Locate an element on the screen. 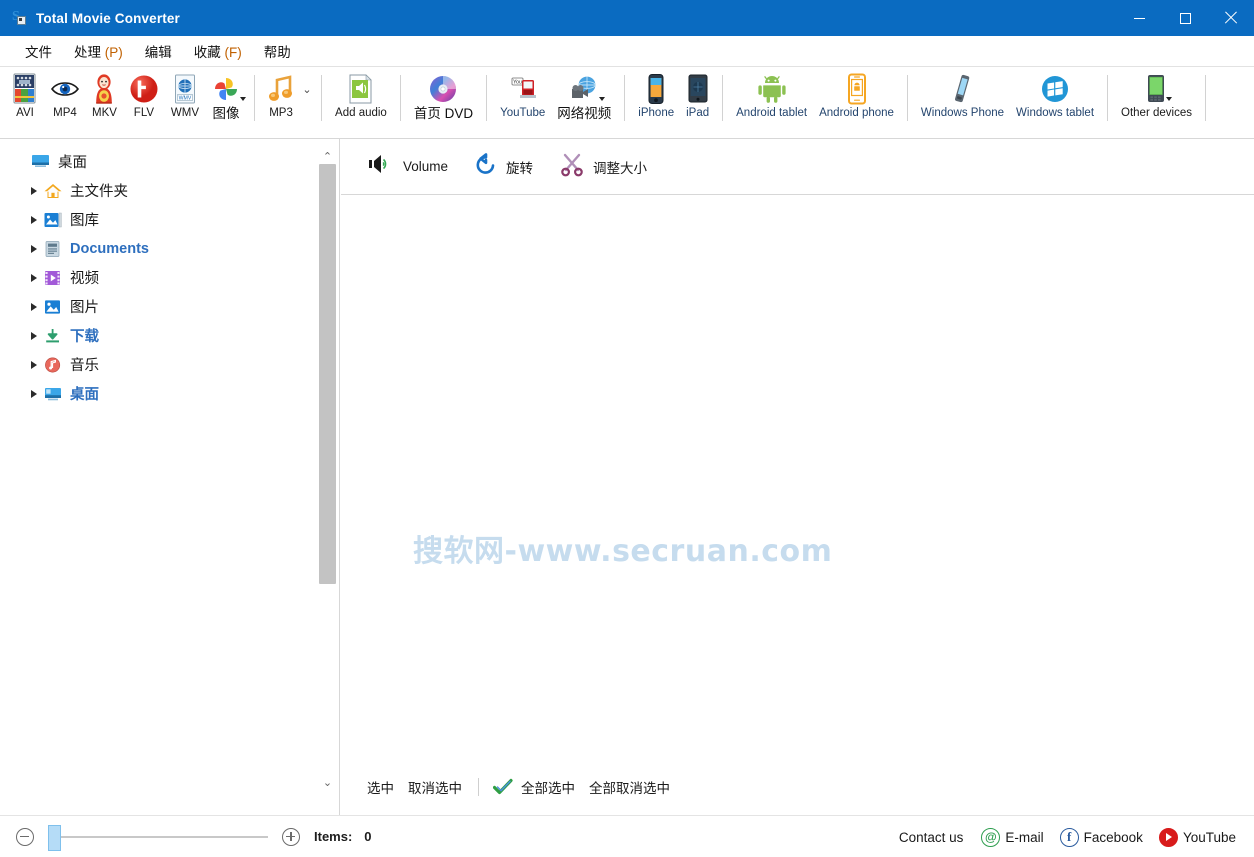 This screenshot has width=1254, height=857. menu-item-process: 处理 (P) is located at coordinates (98, 51).